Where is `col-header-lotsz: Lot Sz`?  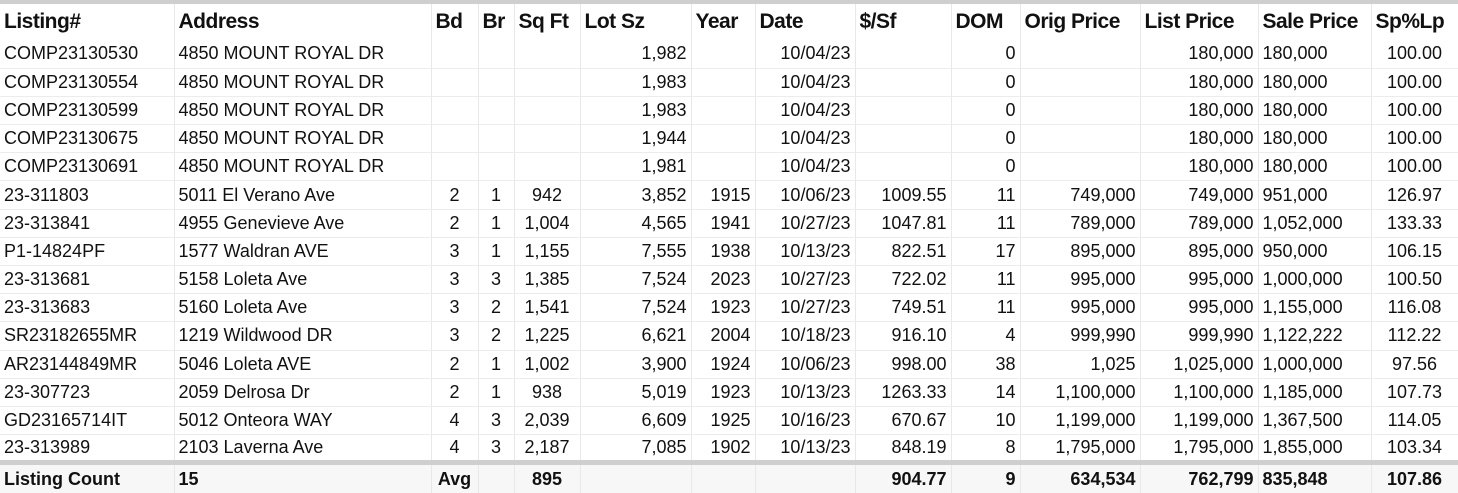
col-header-lotsz: Lot Sz is located at coordinates (636, 20).